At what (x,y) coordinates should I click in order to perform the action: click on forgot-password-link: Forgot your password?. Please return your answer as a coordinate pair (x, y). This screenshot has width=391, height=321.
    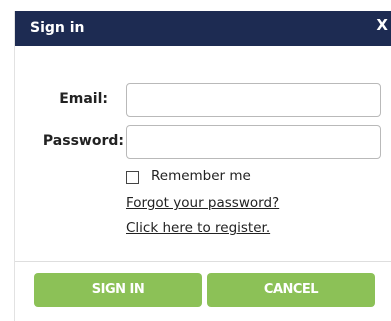
    Looking at the image, I should click on (202, 203).